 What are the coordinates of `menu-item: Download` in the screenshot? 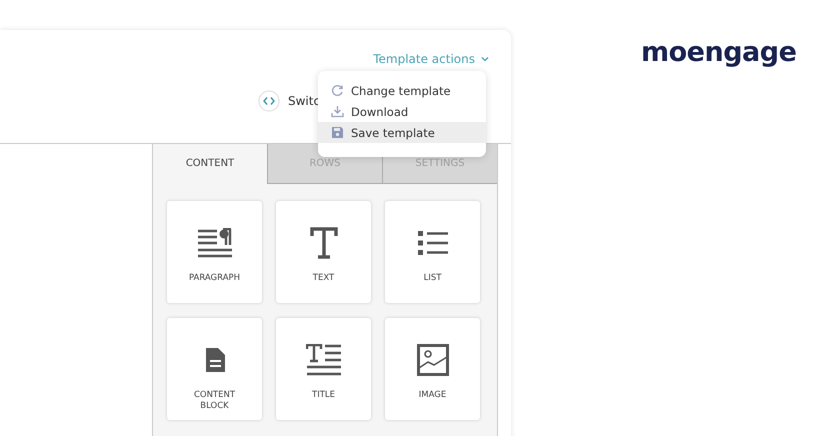 It's located at (402, 111).